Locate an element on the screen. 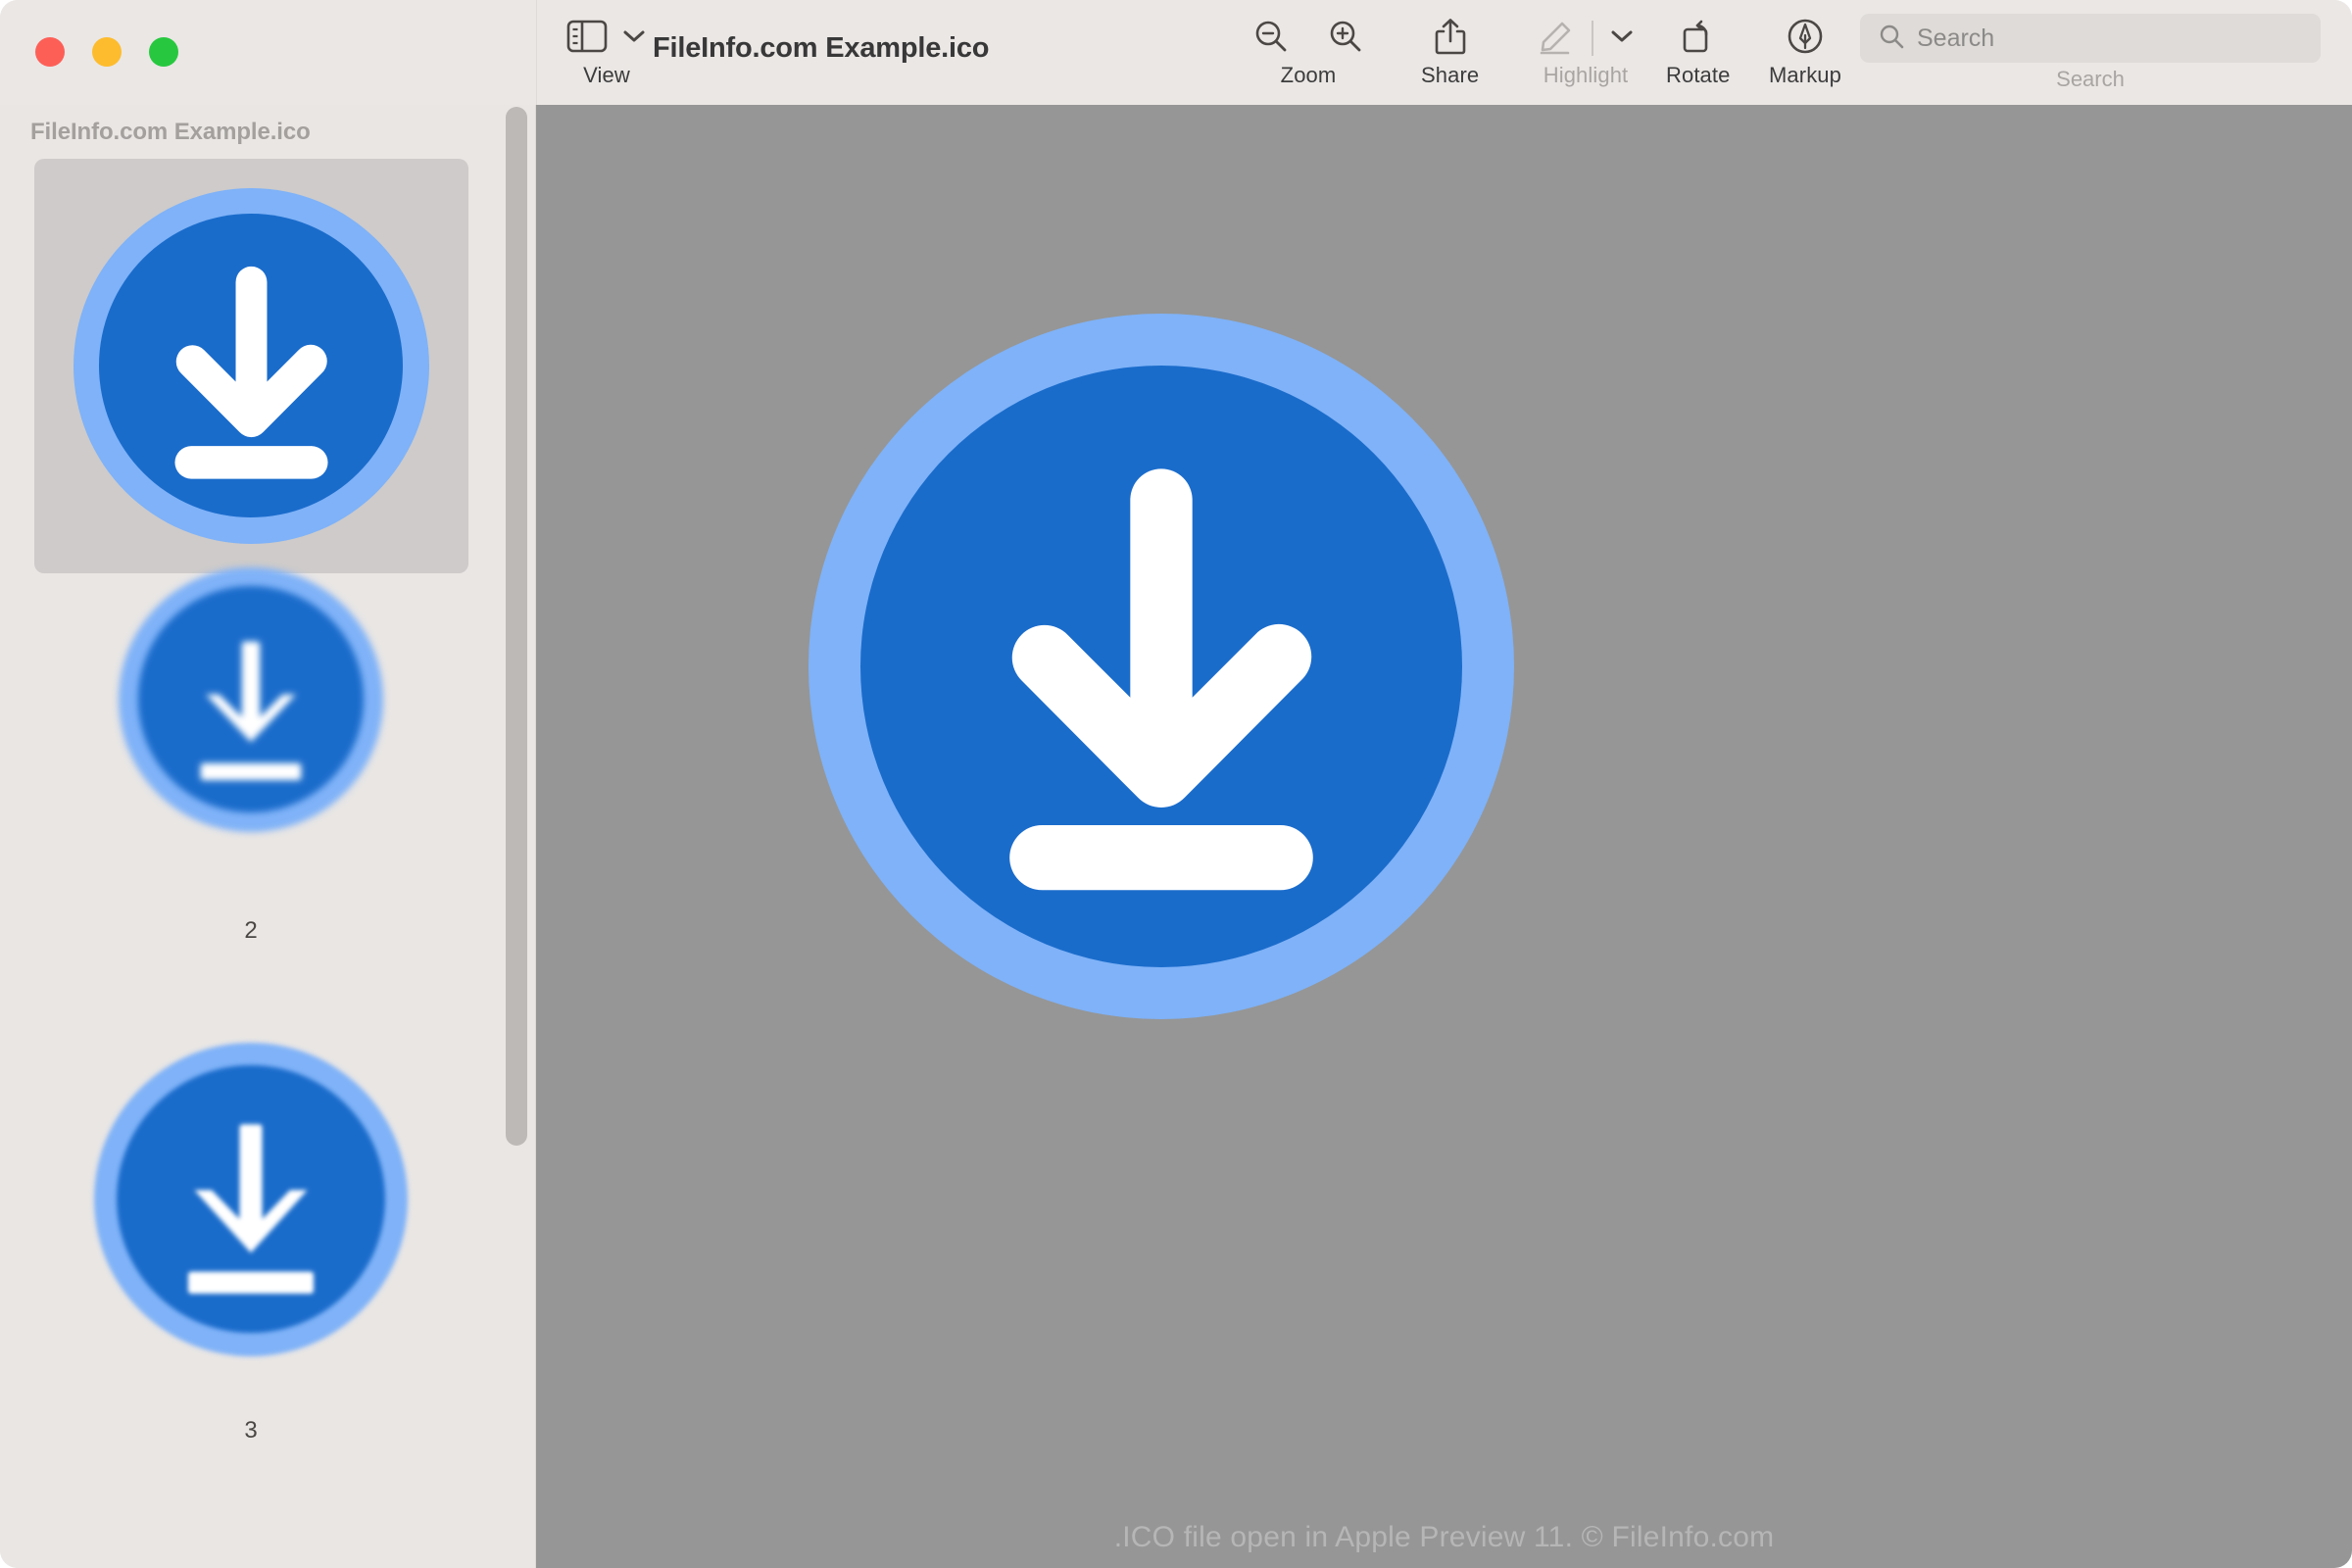 The image size is (2352, 1568). rotate-button: Rotate is located at coordinates (1698, 52).